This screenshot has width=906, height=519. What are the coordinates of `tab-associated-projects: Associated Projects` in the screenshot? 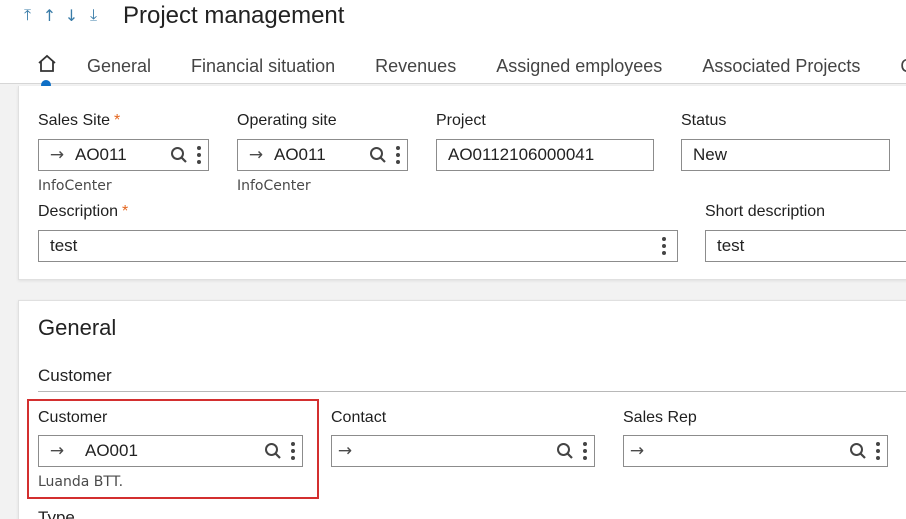 It's located at (781, 68).